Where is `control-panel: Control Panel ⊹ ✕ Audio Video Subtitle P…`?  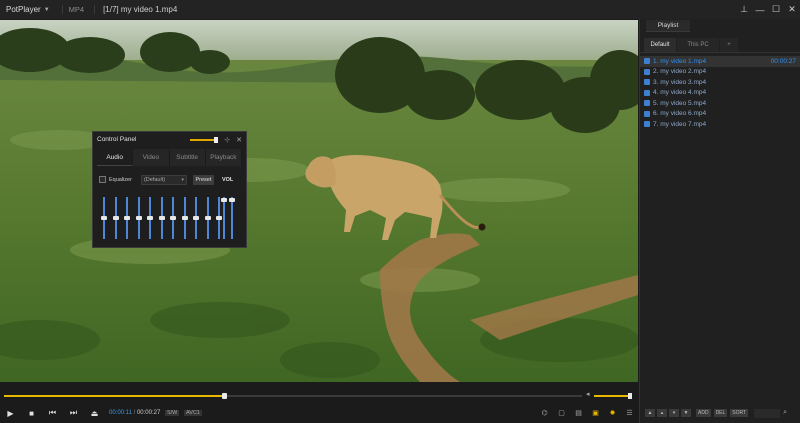 control-panel: Control Panel ⊹ ✕ Audio Video Subtitle P… is located at coordinates (169, 189).